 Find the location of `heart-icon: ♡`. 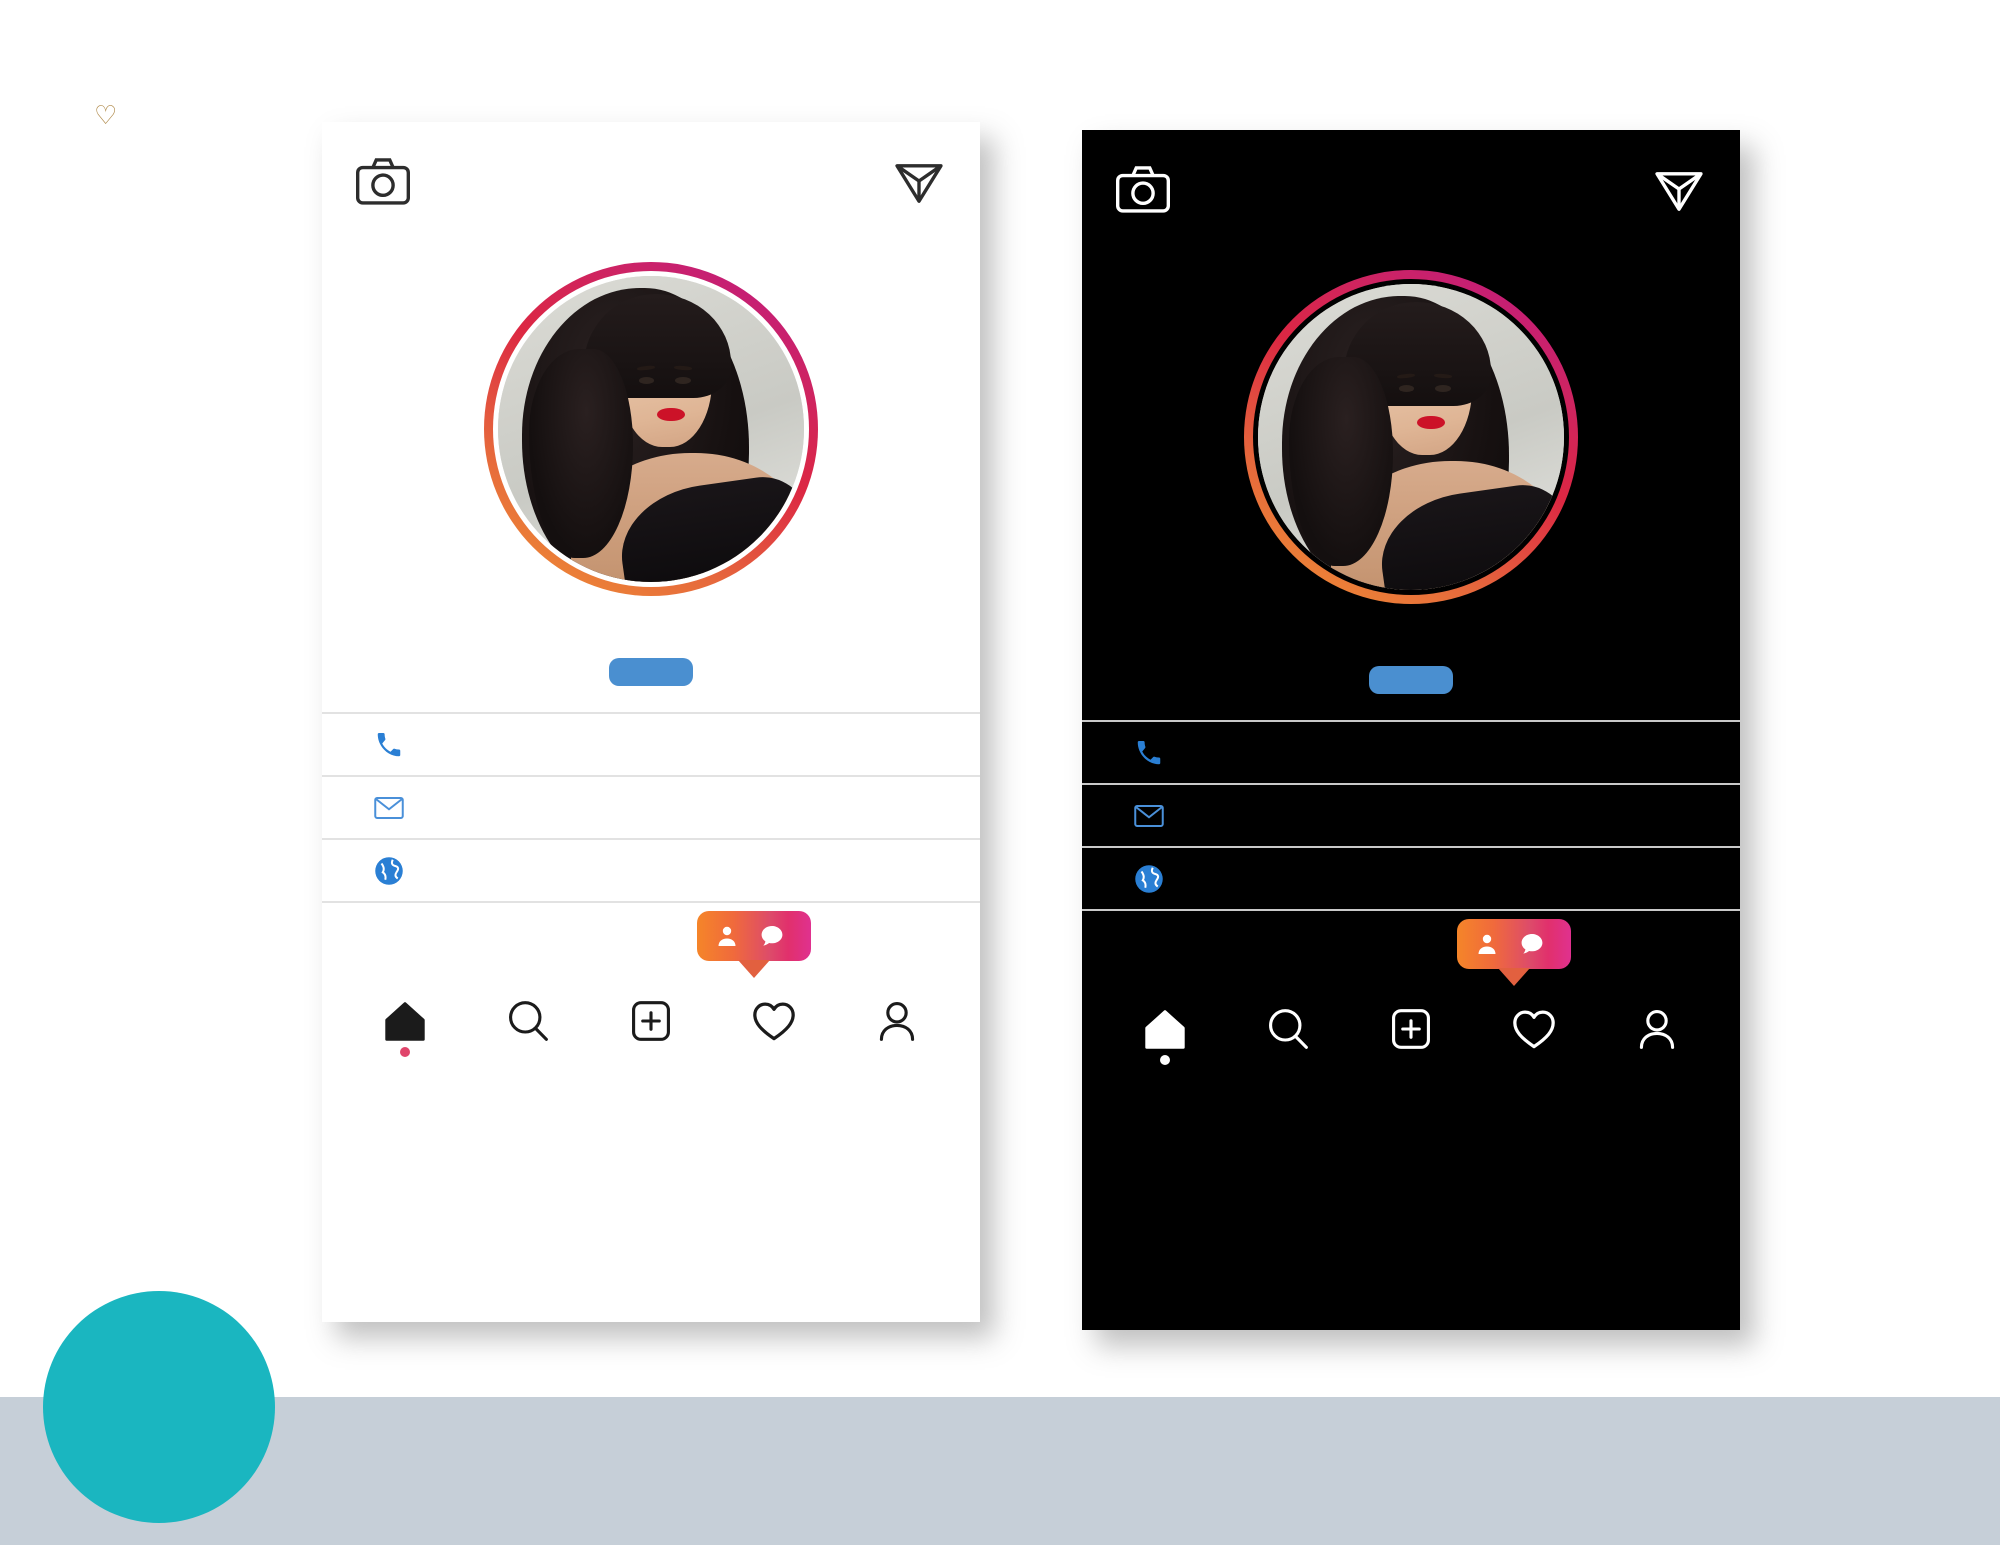

heart-icon: ♡ is located at coordinates (106, 115).